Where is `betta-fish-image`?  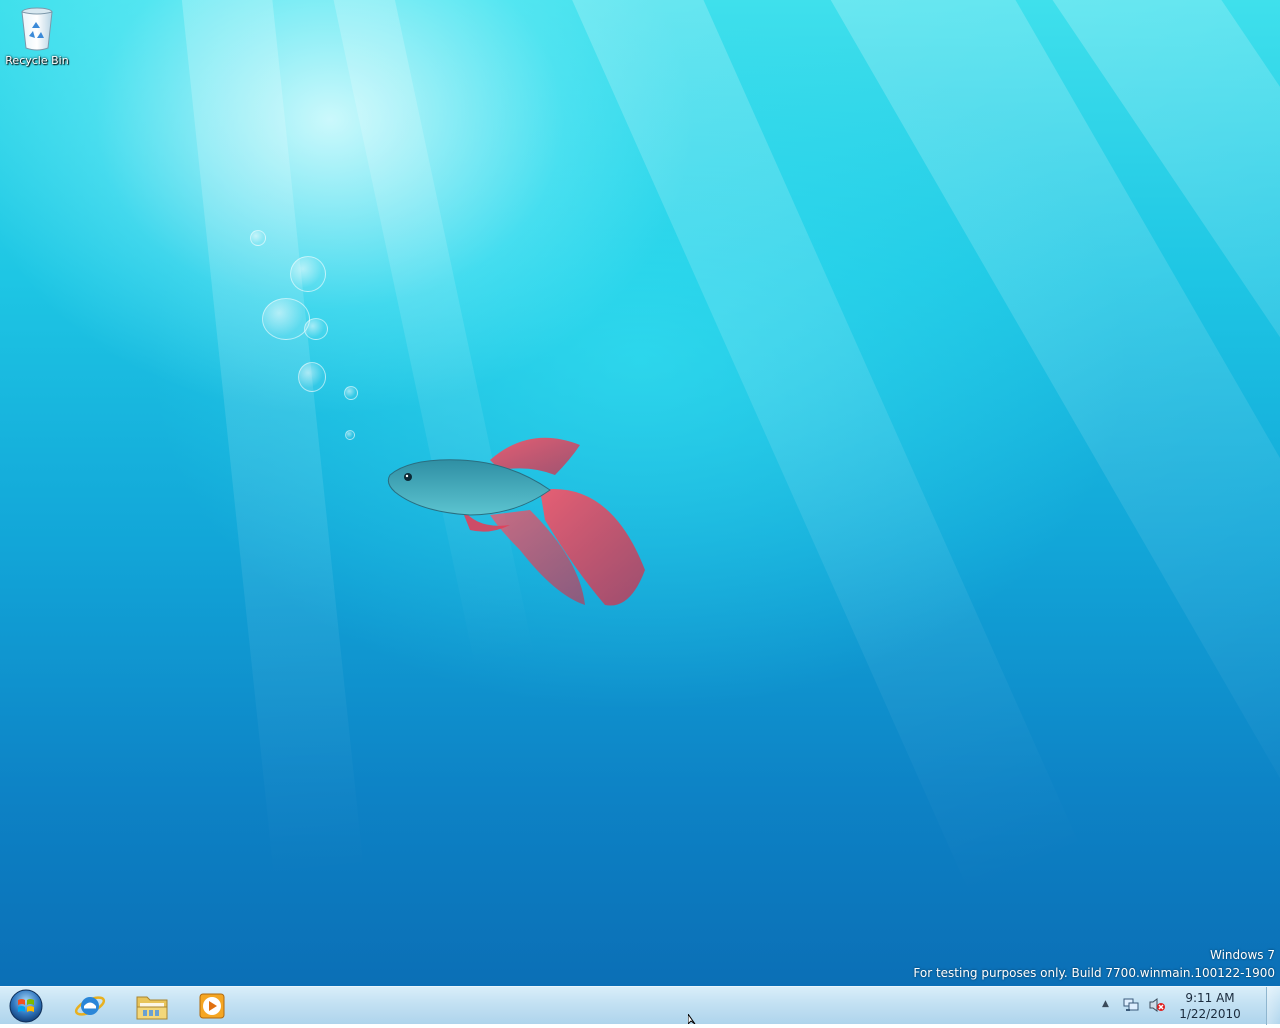 betta-fish-image is located at coordinates (516, 521).